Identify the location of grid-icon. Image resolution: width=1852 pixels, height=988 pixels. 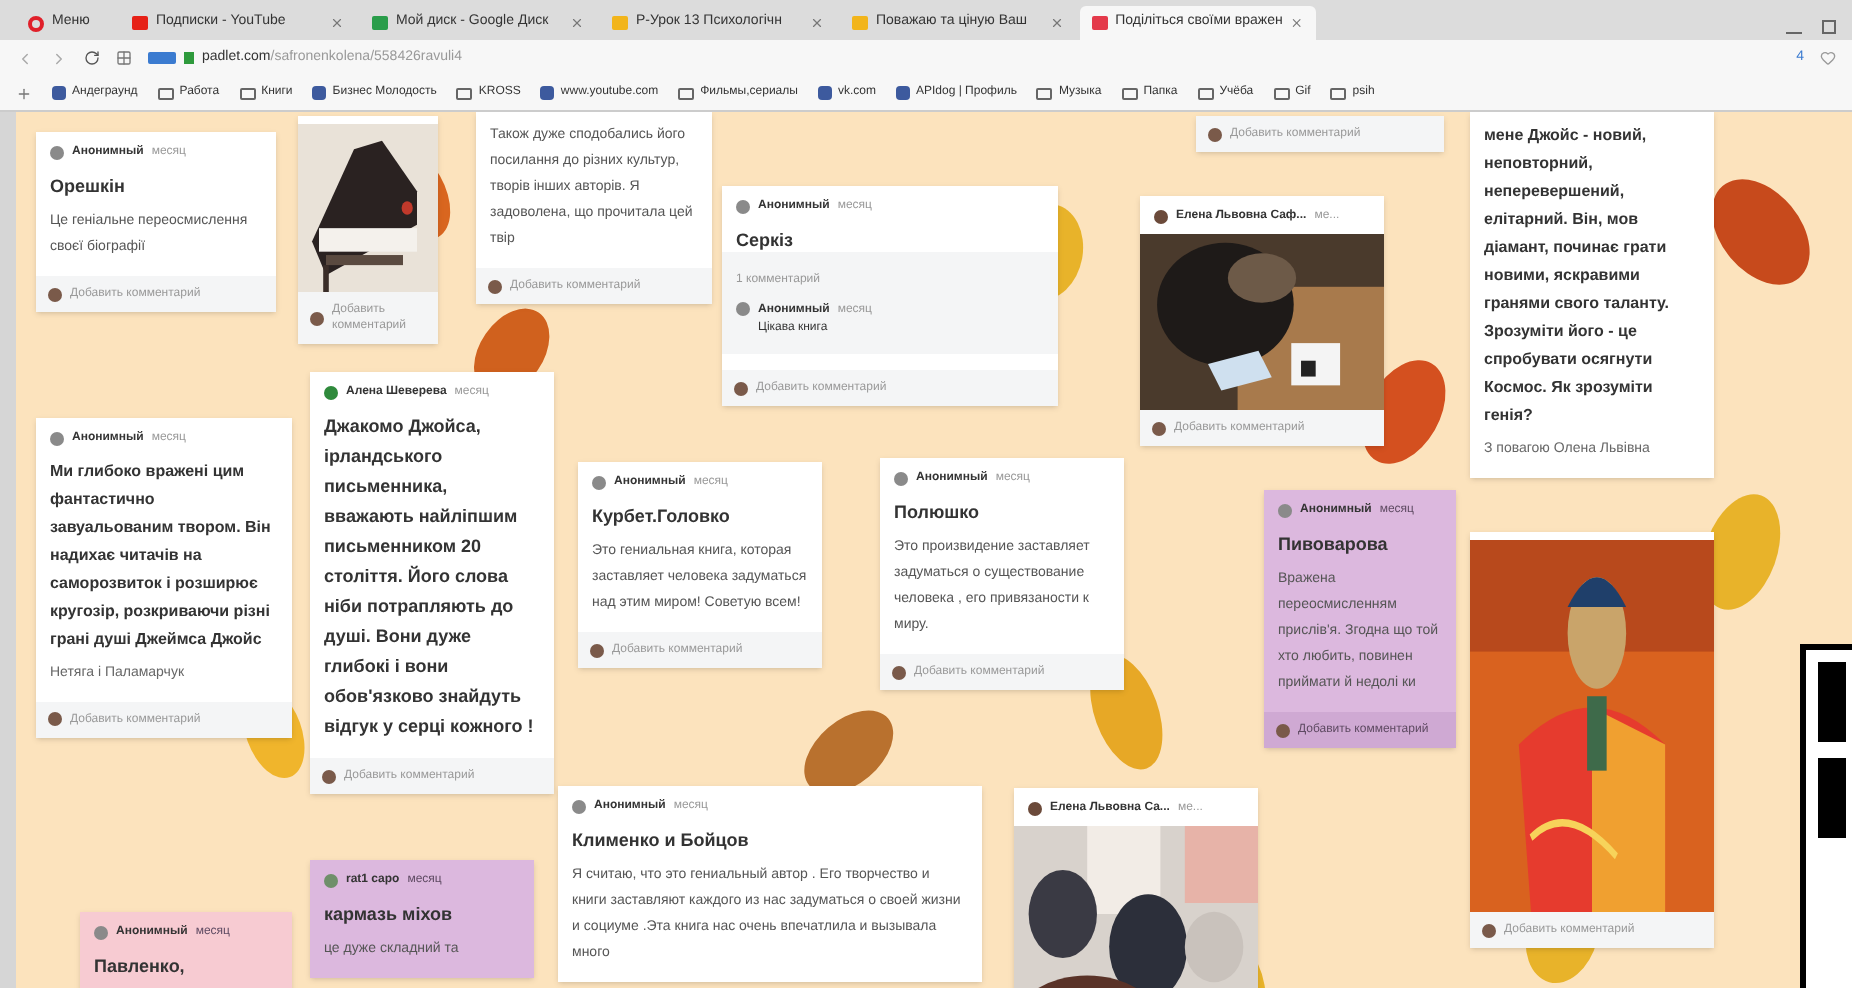
(124, 58).